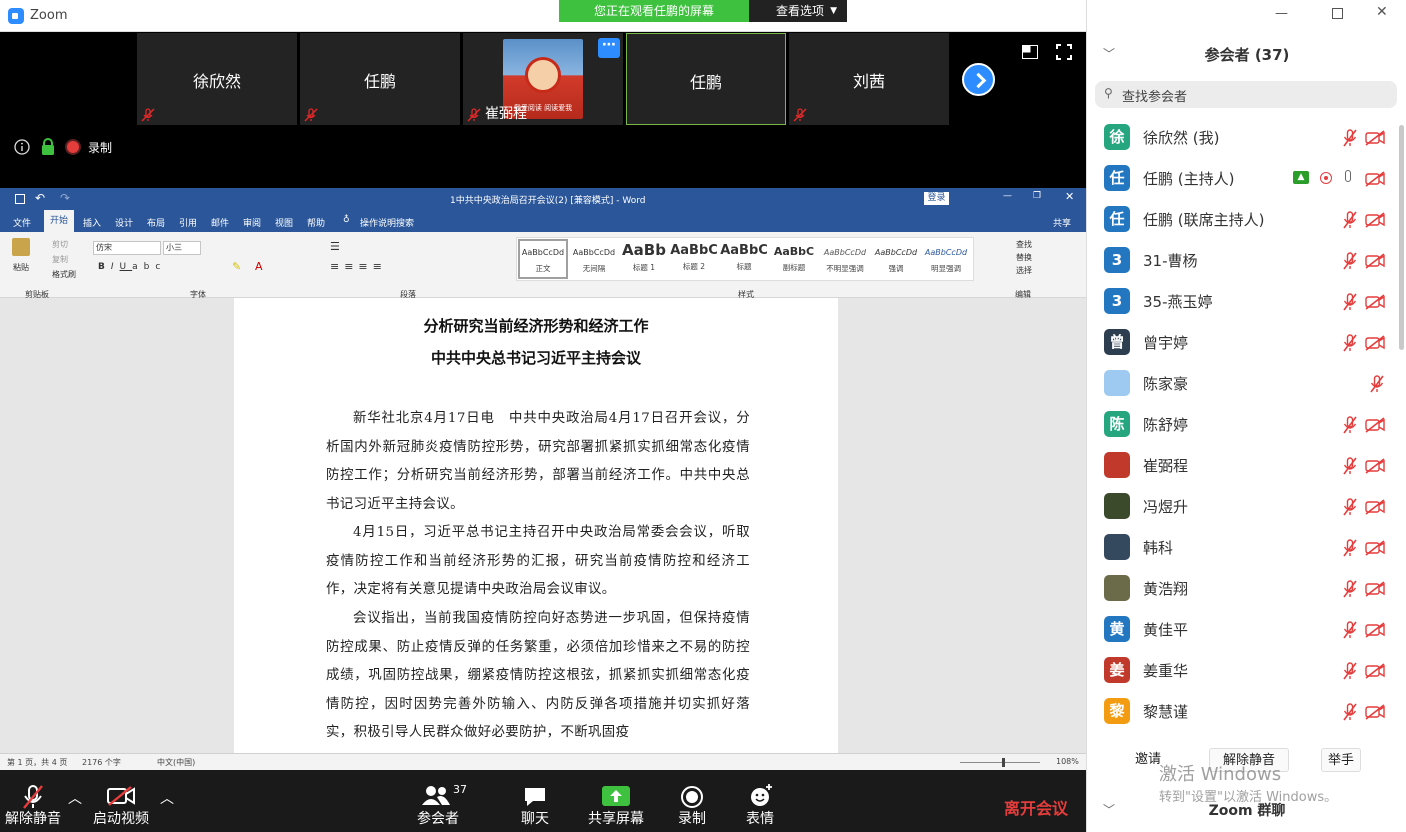 This screenshot has width=1406, height=832. What do you see at coordinates (60, 244) in the screenshot?
I see `cut-button: 剪切` at bounding box center [60, 244].